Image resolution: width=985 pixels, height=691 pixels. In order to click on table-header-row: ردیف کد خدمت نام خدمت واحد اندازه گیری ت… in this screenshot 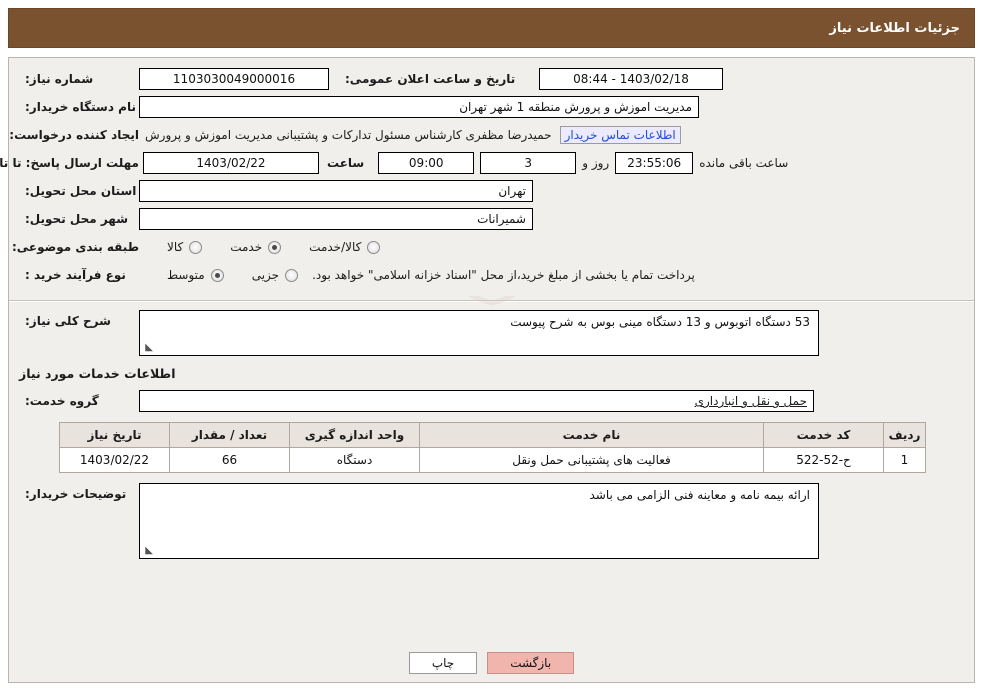, I will do `click(493, 435)`.